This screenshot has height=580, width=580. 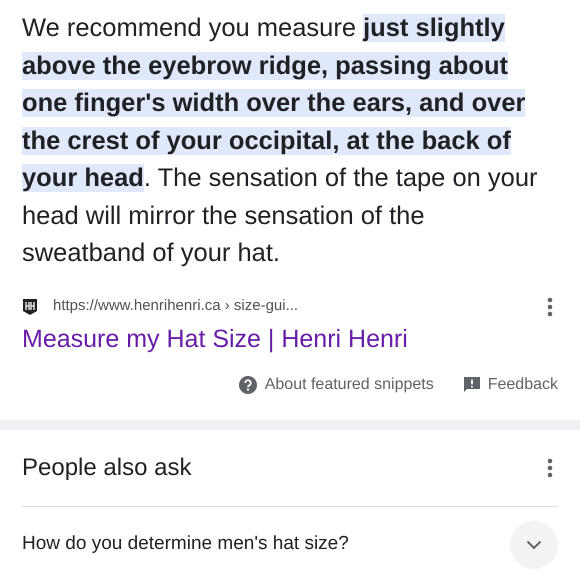 What do you see at coordinates (534, 545) in the screenshot?
I see `chevron-icon` at bounding box center [534, 545].